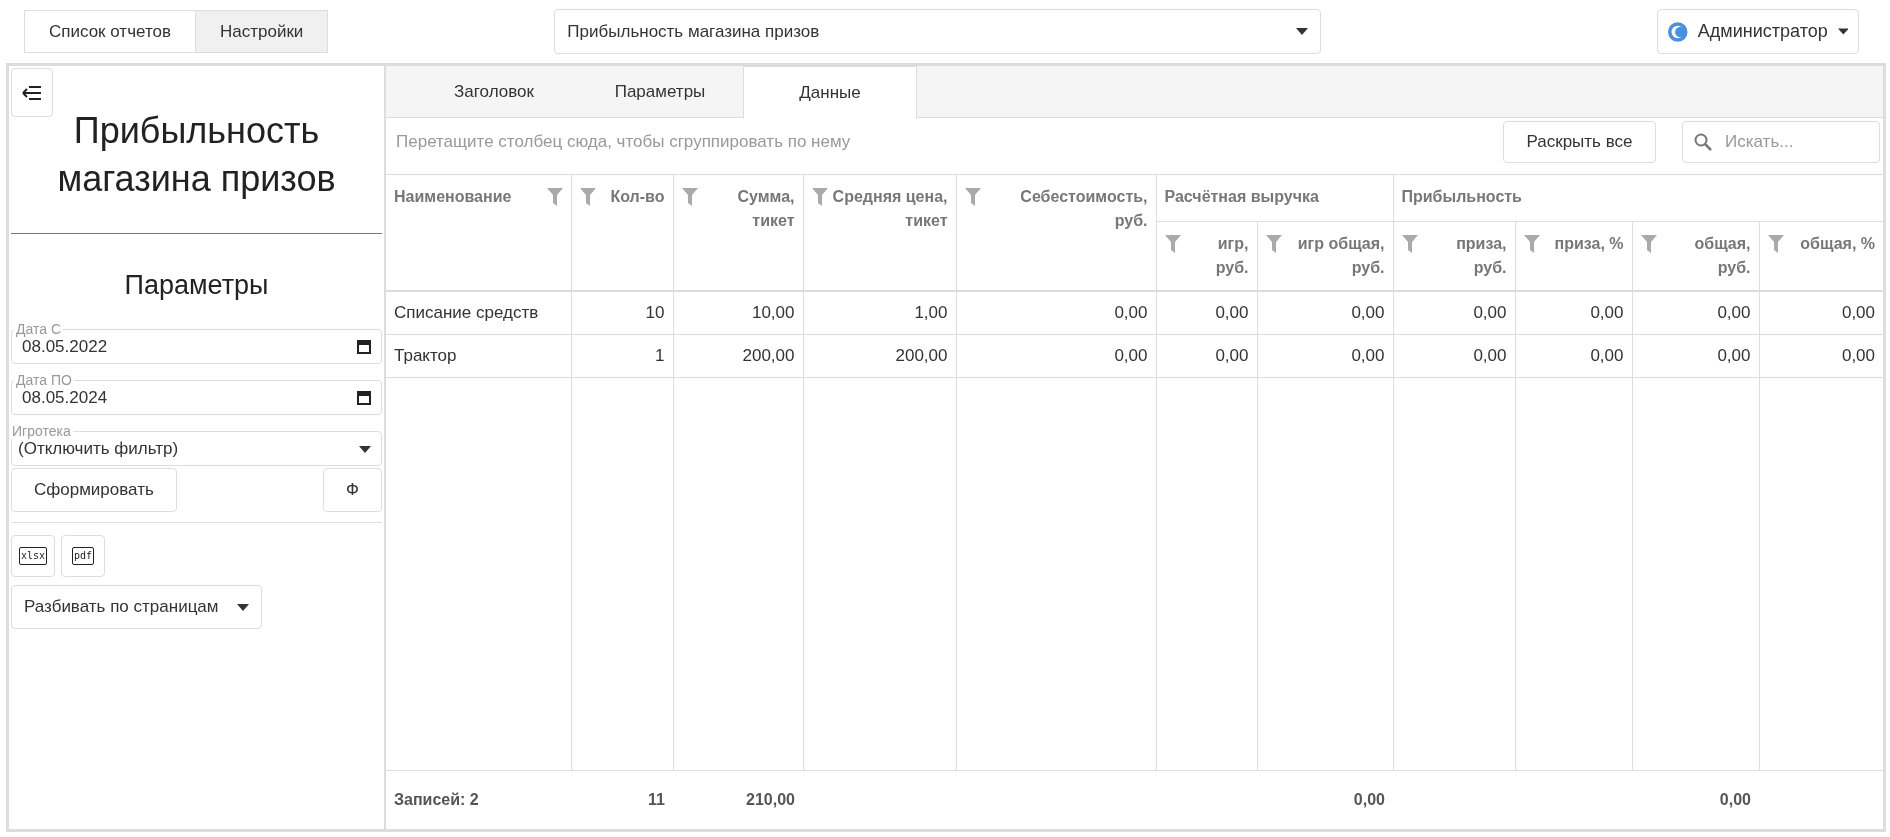 The height and width of the screenshot is (837, 1890). Describe the element at coordinates (765, 209) in the screenshot. I see `column-header: Сумма, тикет` at that location.